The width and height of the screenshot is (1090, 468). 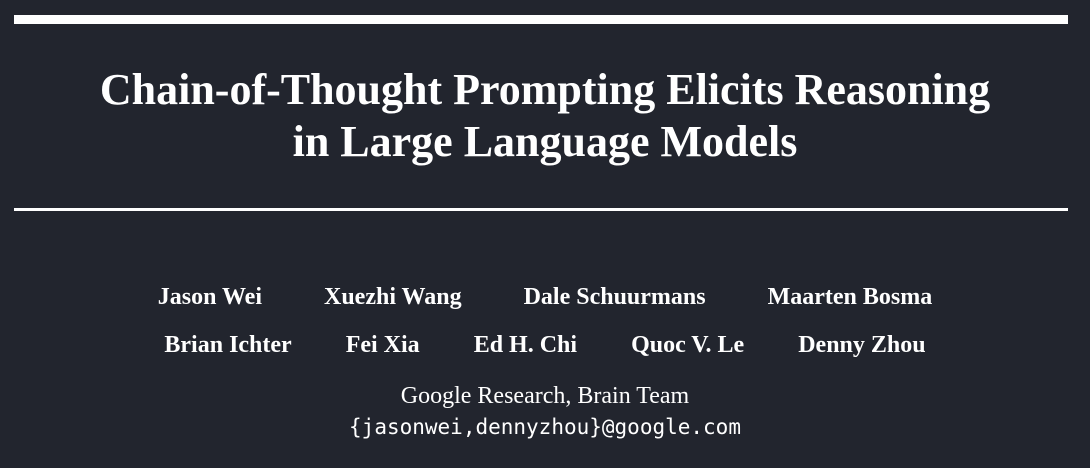 I want to click on bottom-rule, so click(x=541, y=209).